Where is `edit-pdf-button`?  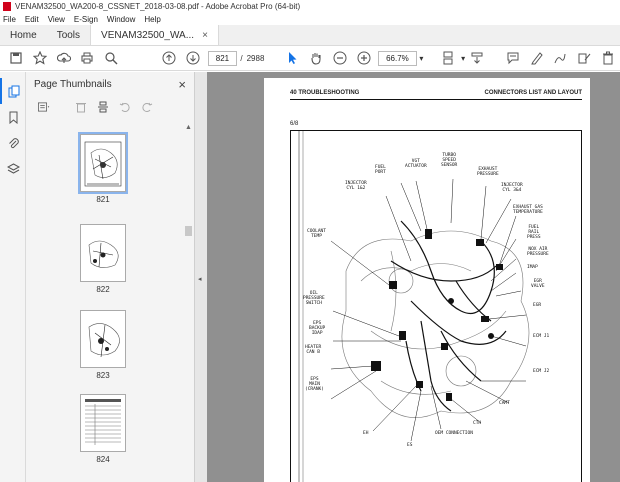
edit-pdf-button is located at coordinates (584, 58).